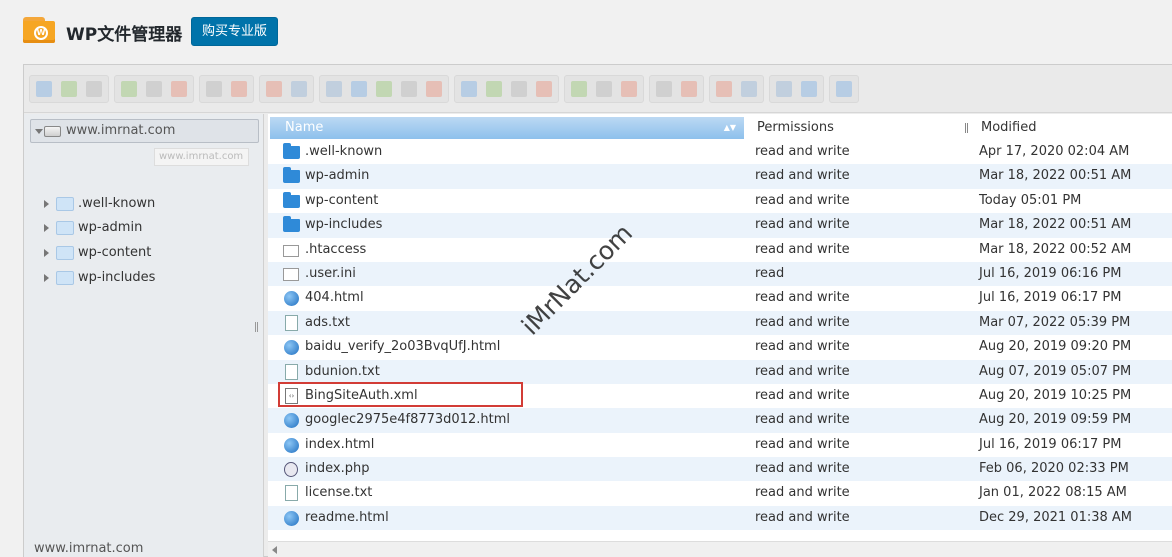 Image resolution: width=1172 pixels, height=557 pixels. I want to click on list-view-button, so click(604, 89).